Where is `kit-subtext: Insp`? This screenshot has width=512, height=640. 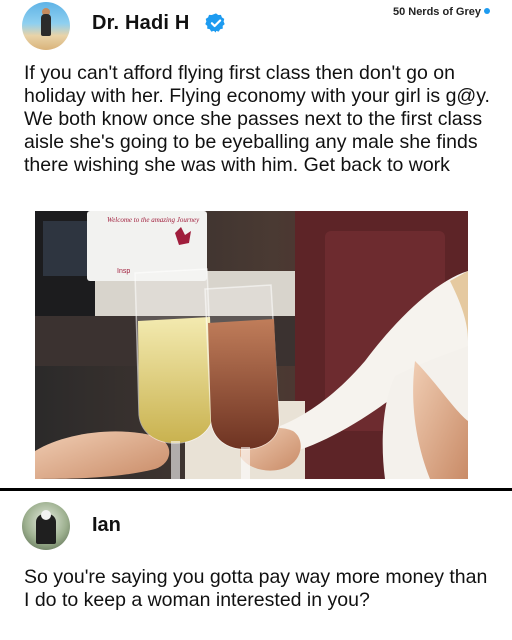
kit-subtext: Insp is located at coordinates (123, 271).